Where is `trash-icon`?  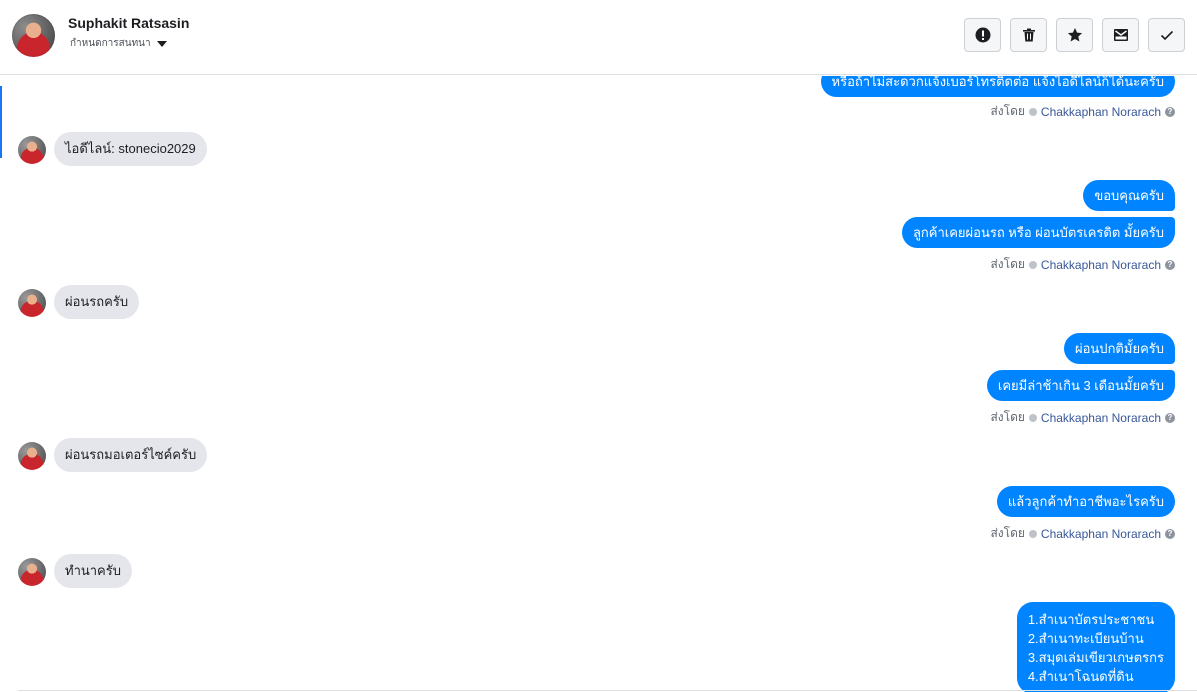
trash-icon is located at coordinates (1028, 35).